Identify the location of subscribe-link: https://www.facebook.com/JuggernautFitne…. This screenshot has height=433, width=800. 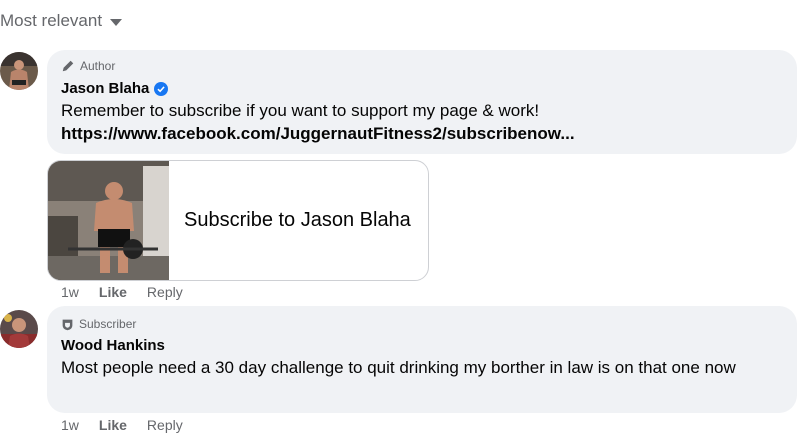
(318, 134).